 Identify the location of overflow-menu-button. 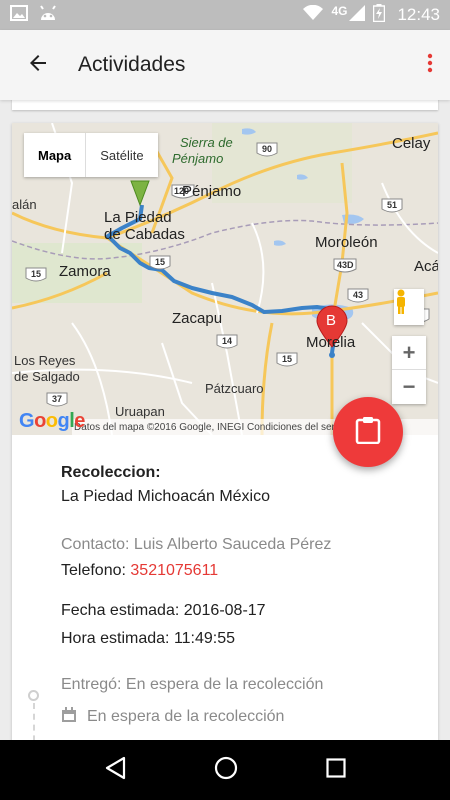
(430, 65).